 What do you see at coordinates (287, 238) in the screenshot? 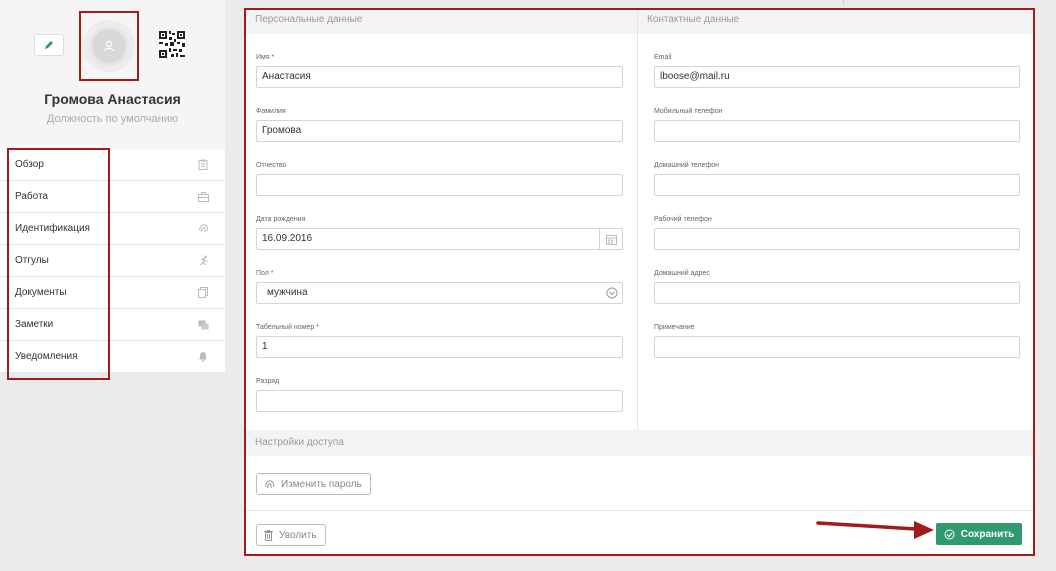
I see `birth-date-value: 16.09.2016` at bounding box center [287, 238].